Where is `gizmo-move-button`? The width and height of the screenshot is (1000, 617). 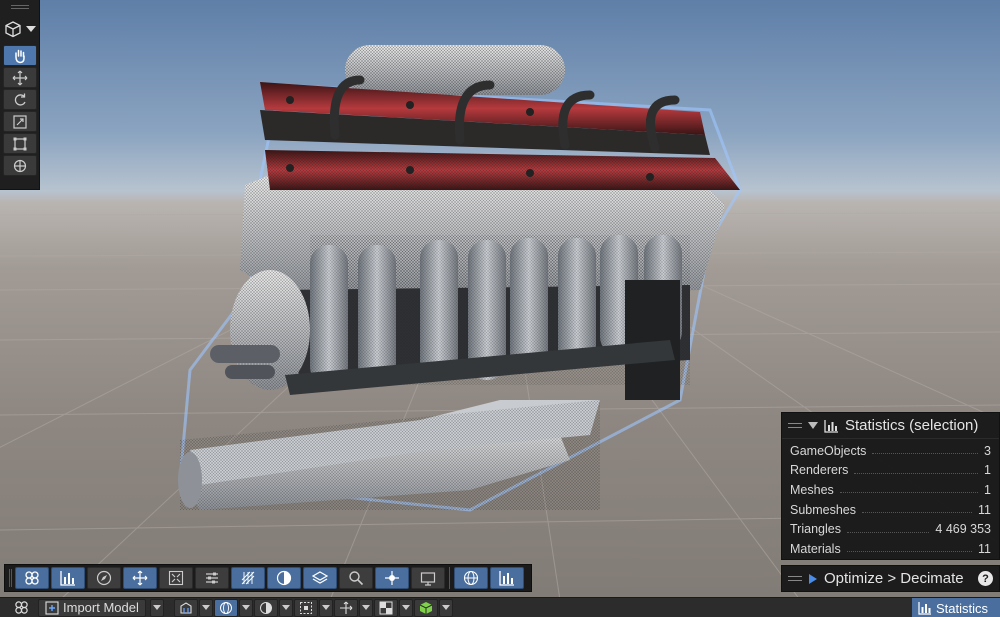 gizmo-move-button is located at coordinates (345, 607).